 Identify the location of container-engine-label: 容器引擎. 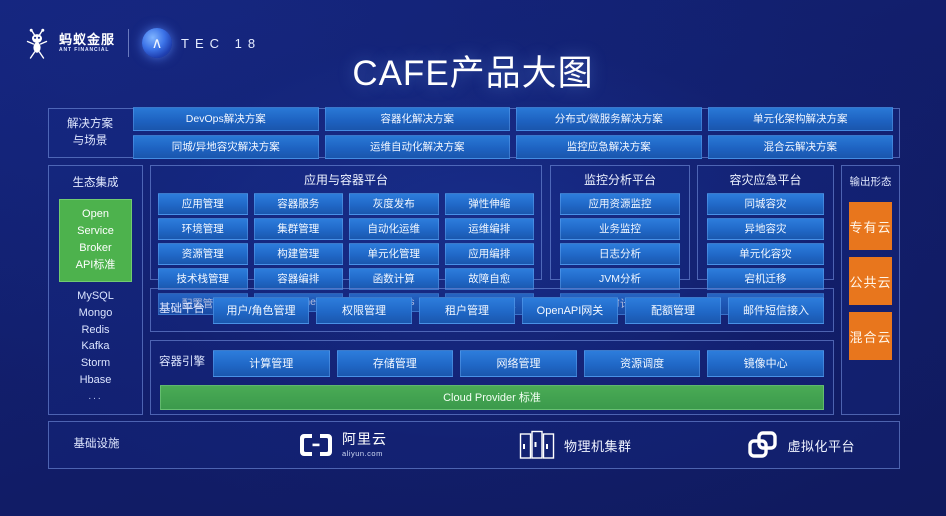
(182, 362).